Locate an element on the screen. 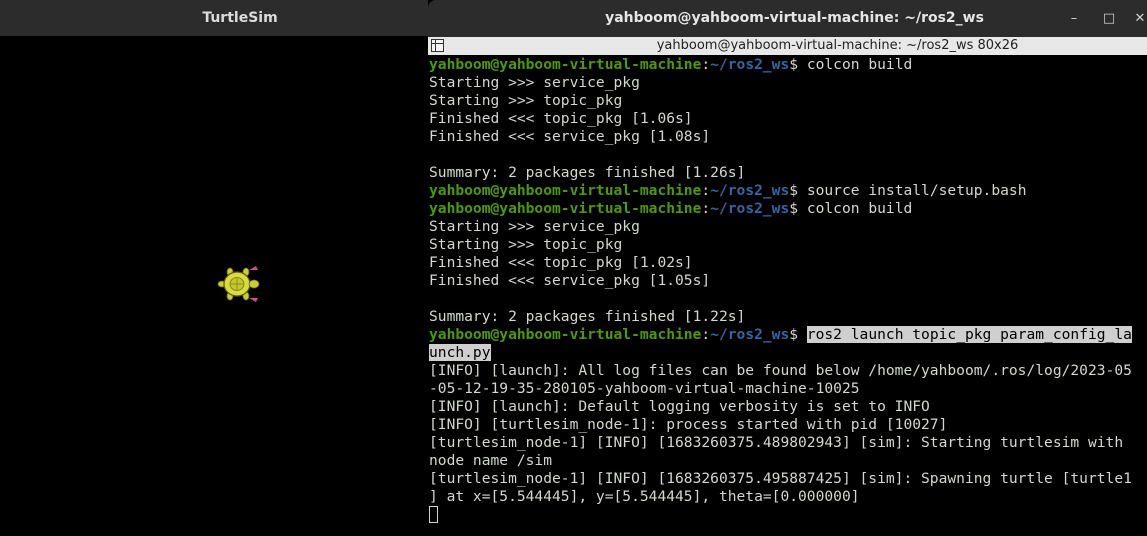 The image size is (1147, 536). output-line: Finished <<< topic_pkg [1.02s] is located at coordinates (561, 262).